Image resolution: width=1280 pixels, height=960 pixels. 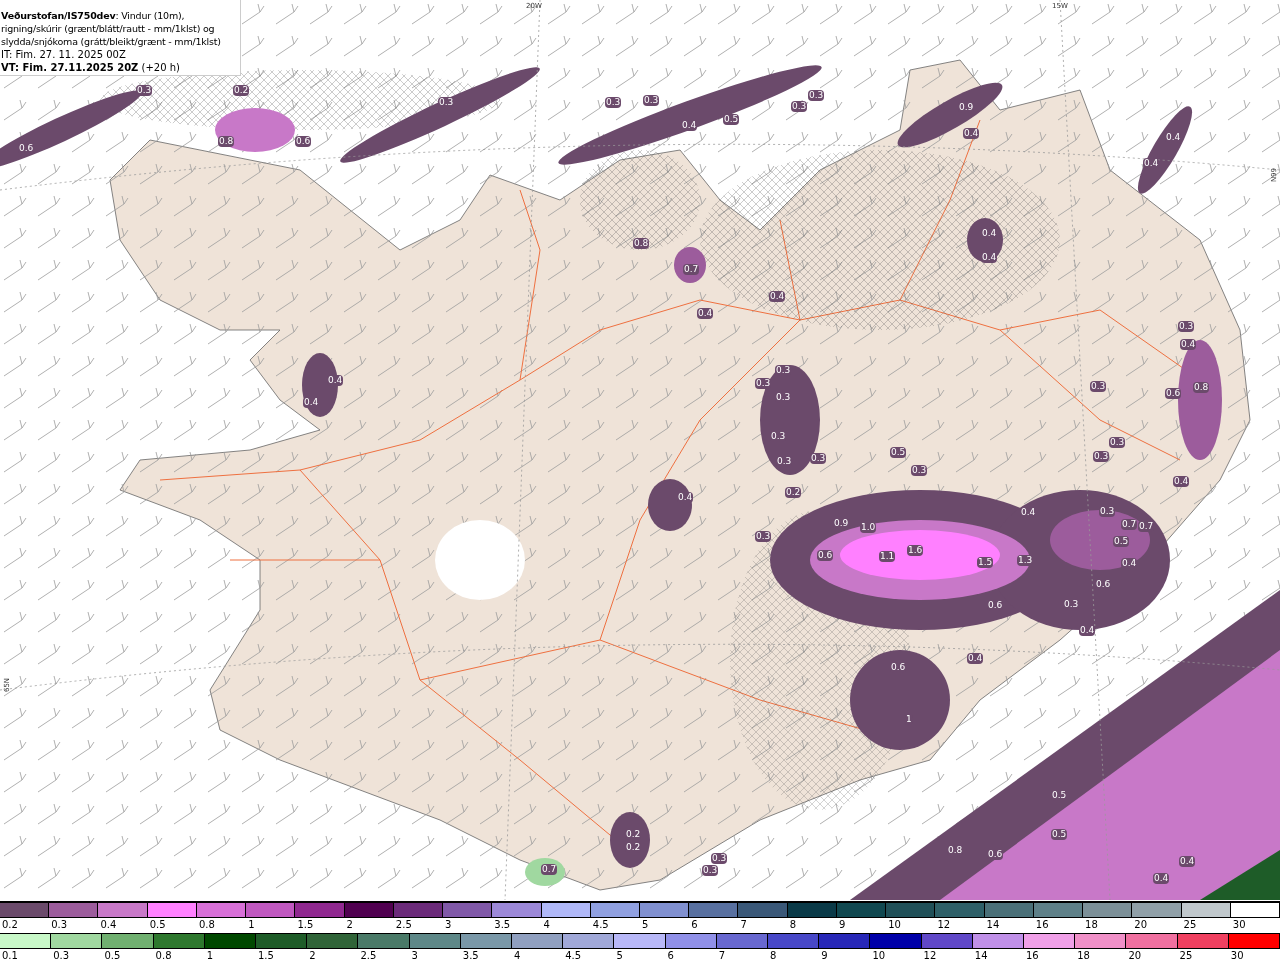 What do you see at coordinates (470, 954) in the screenshot?
I see `legend-label: 3.5` at bounding box center [470, 954].